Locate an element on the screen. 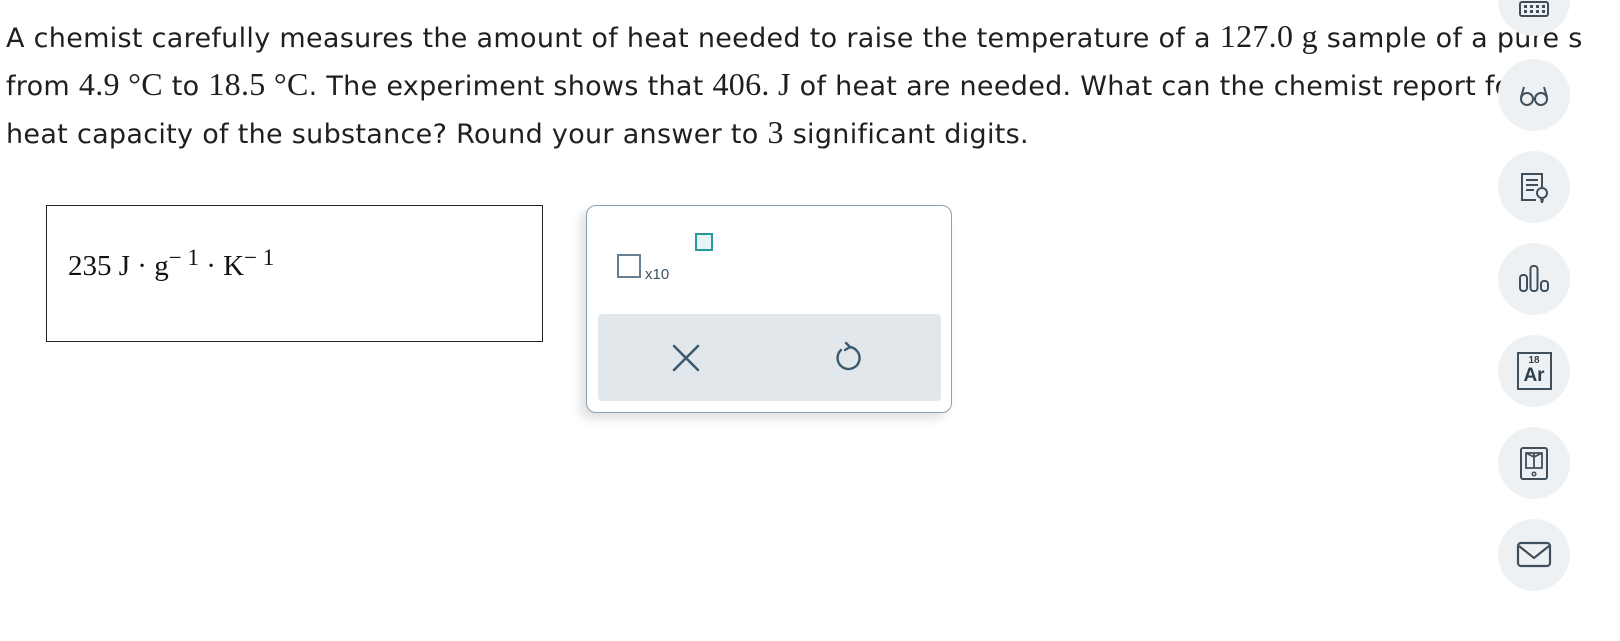  glasses-button is located at coordinates (1534, 95).